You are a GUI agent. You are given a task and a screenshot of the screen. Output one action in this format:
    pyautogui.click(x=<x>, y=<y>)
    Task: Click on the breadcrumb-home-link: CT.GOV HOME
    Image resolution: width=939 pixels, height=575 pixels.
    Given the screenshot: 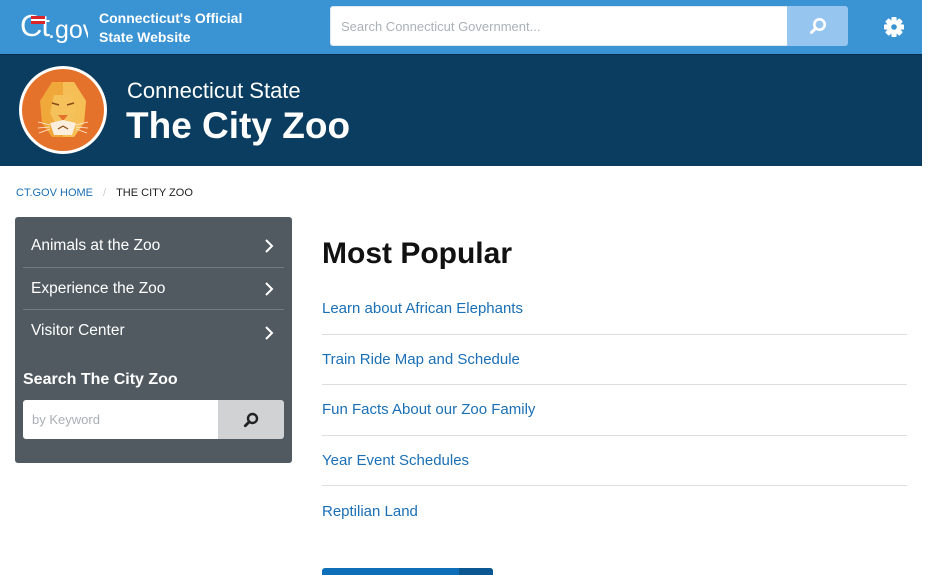 What is the action you would take?
    pyautogui.click(x=54, y=193)
    